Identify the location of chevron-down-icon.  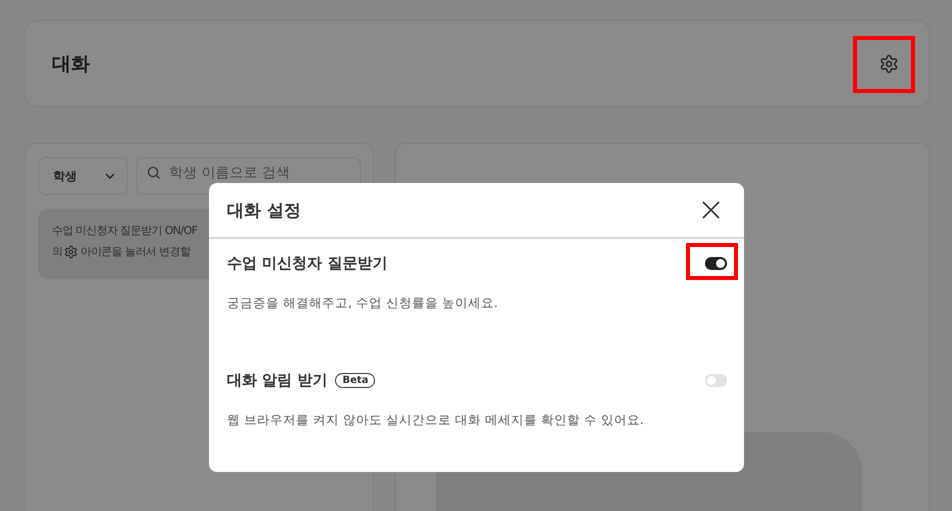
(110, 176).